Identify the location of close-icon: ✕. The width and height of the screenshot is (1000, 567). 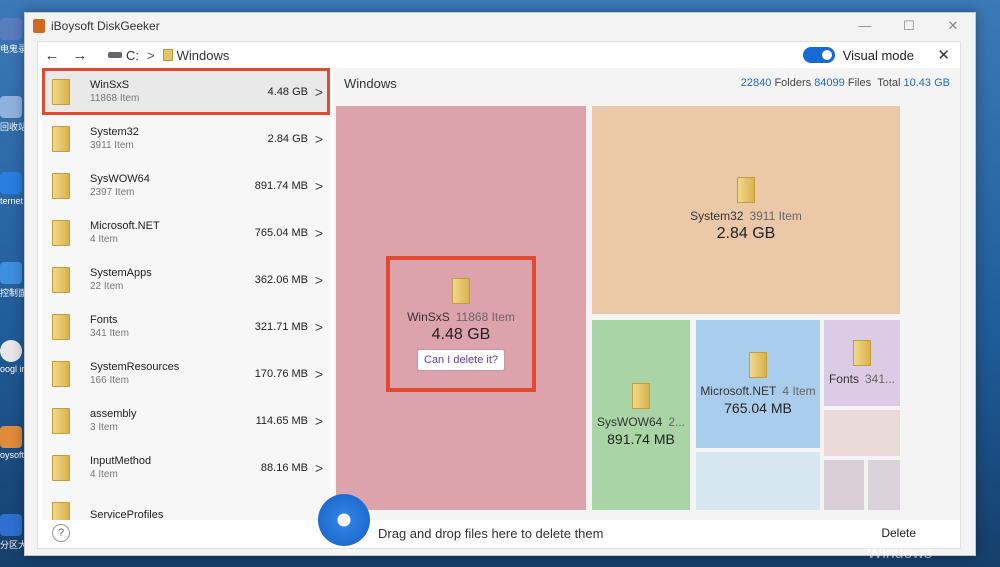
(943, 55).